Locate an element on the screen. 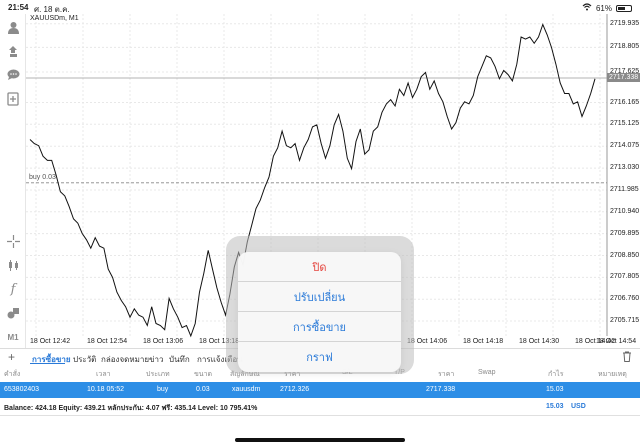 This screenshot has width=640, height=447. status-bar: 21:54 ศ. 18 ต.ค. 61% is located at coordinates (320, 7).